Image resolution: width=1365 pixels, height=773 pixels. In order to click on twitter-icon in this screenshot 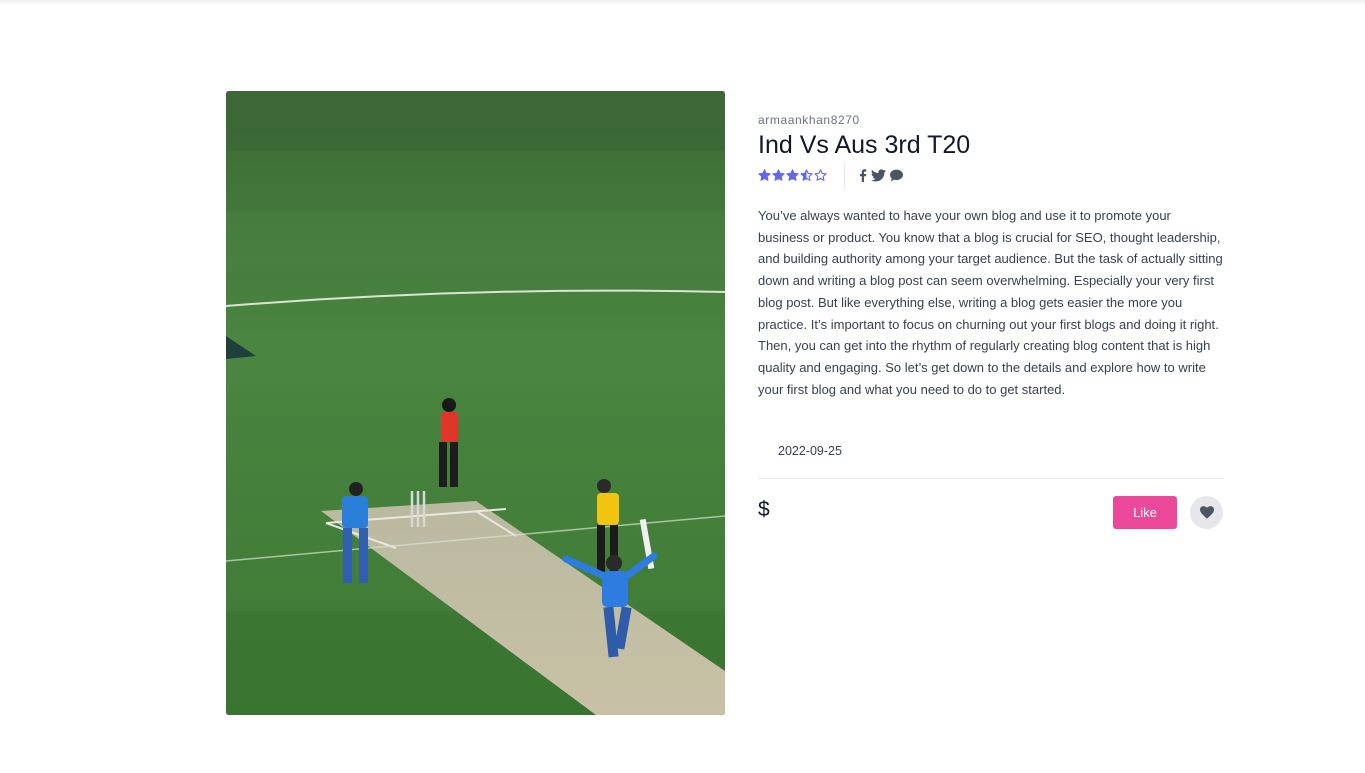, I will do `click(878, 175)`.